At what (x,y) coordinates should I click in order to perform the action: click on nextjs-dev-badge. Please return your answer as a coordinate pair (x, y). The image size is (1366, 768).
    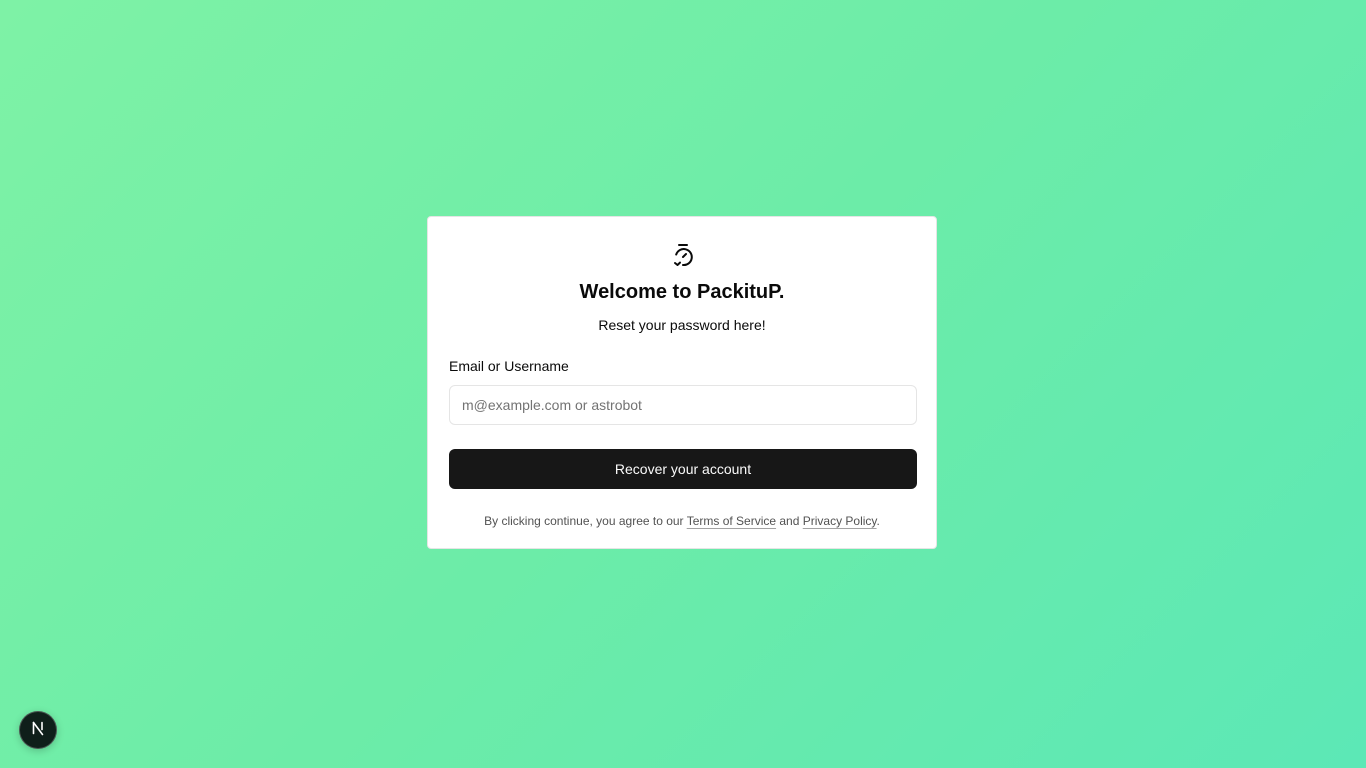
    Looking at the image, I should click on (38, 730).